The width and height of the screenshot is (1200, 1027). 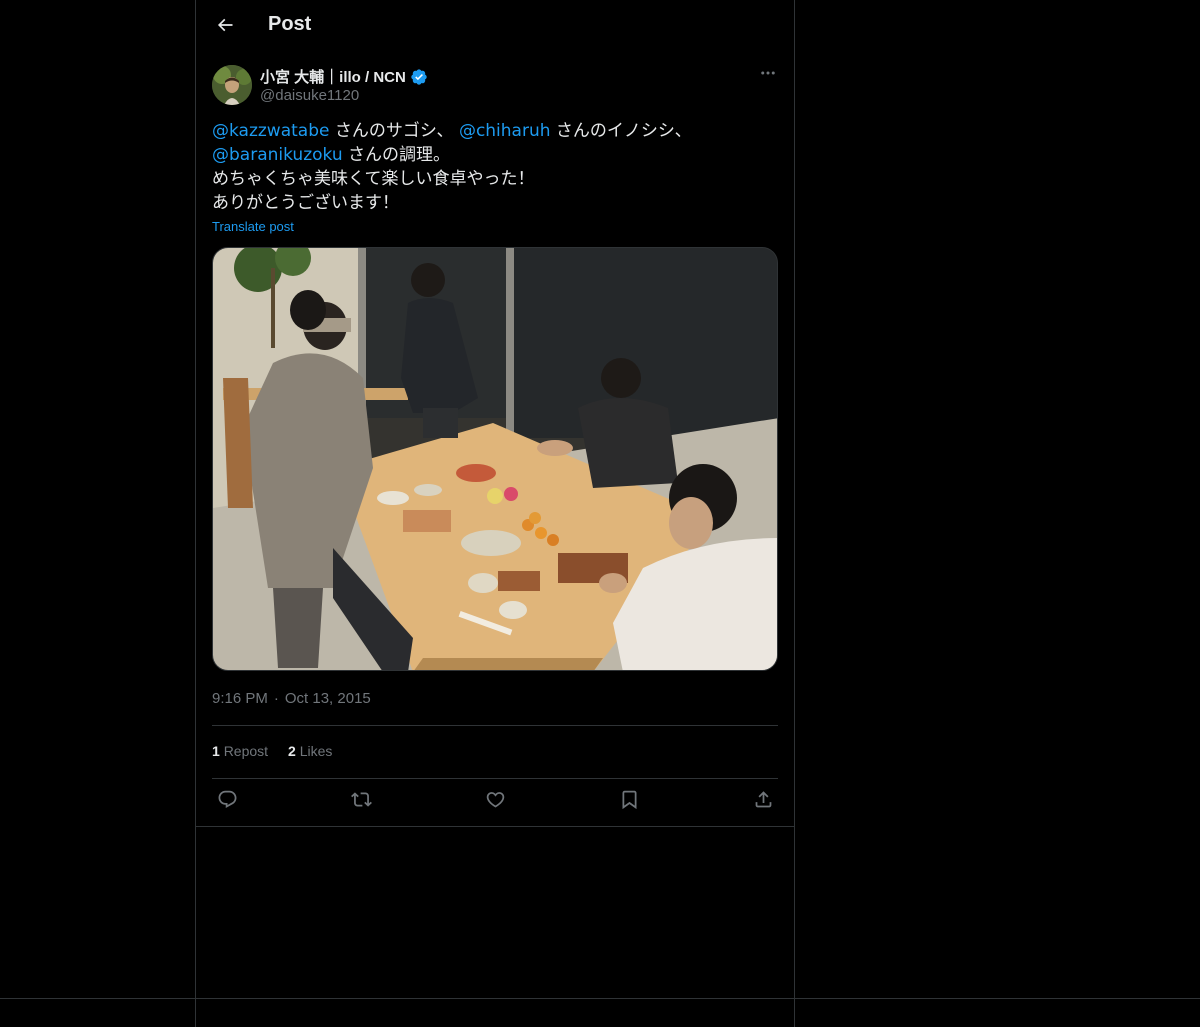 I want to click on repost-icon, so click(x=361, y=802).